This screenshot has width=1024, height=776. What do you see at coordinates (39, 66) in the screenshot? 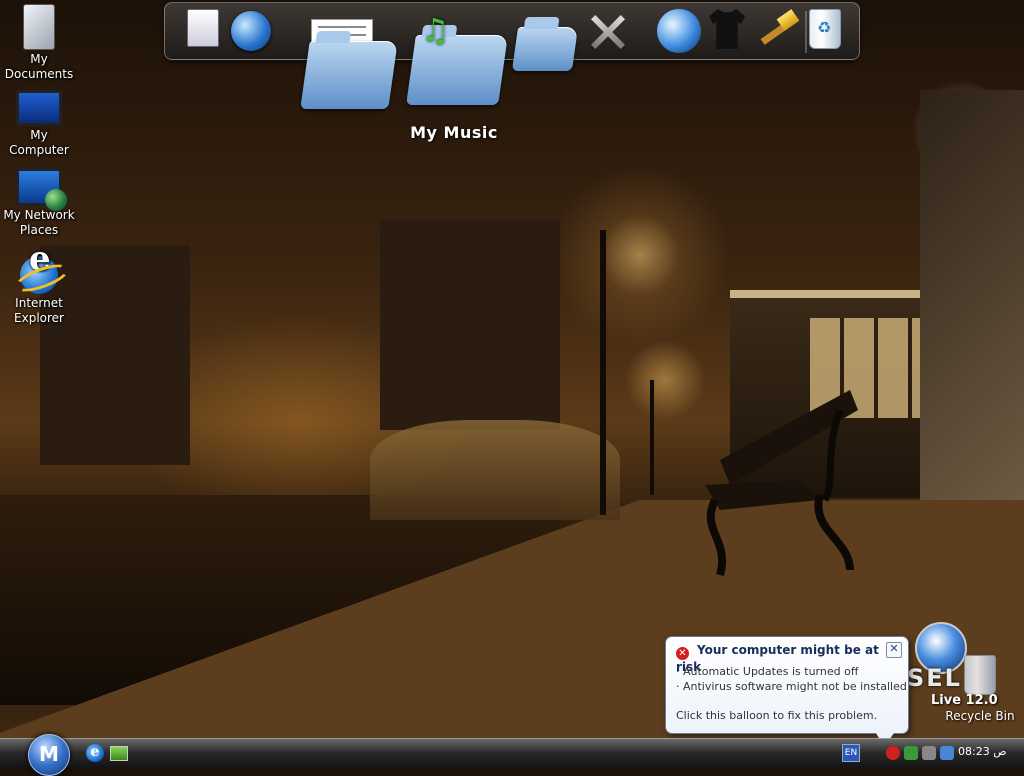
I see `desktop-icon-label: My Documents` at bounding box center [39, 66].